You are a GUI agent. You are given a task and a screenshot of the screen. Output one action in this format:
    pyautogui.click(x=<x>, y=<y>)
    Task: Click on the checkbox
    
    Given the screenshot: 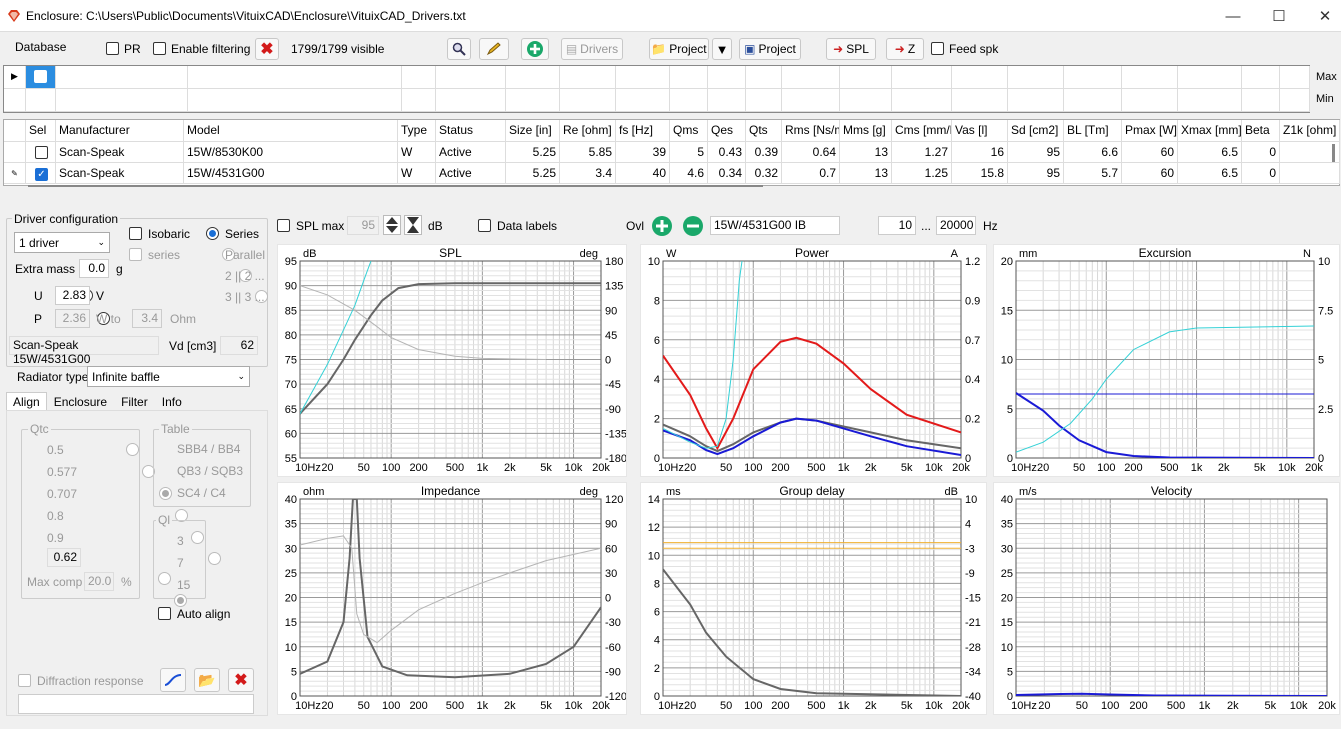 What is the action you would take?
    pyautogui.click(x=41, y=152)
    